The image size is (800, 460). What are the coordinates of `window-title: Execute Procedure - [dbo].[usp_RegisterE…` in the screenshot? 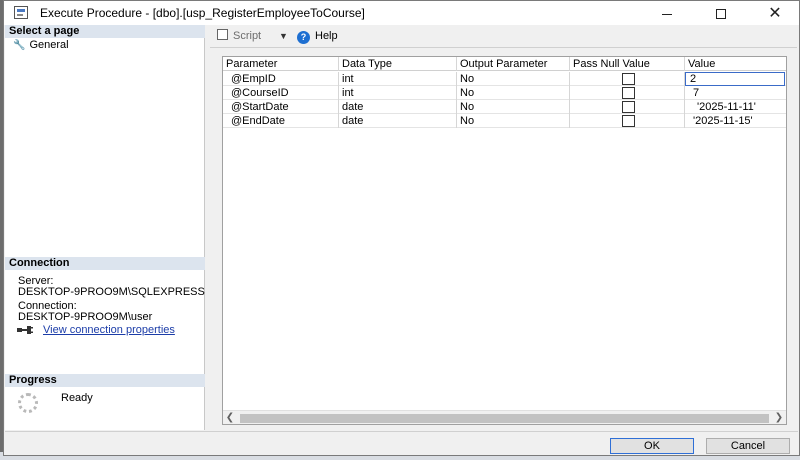 It's located at (202, 13).